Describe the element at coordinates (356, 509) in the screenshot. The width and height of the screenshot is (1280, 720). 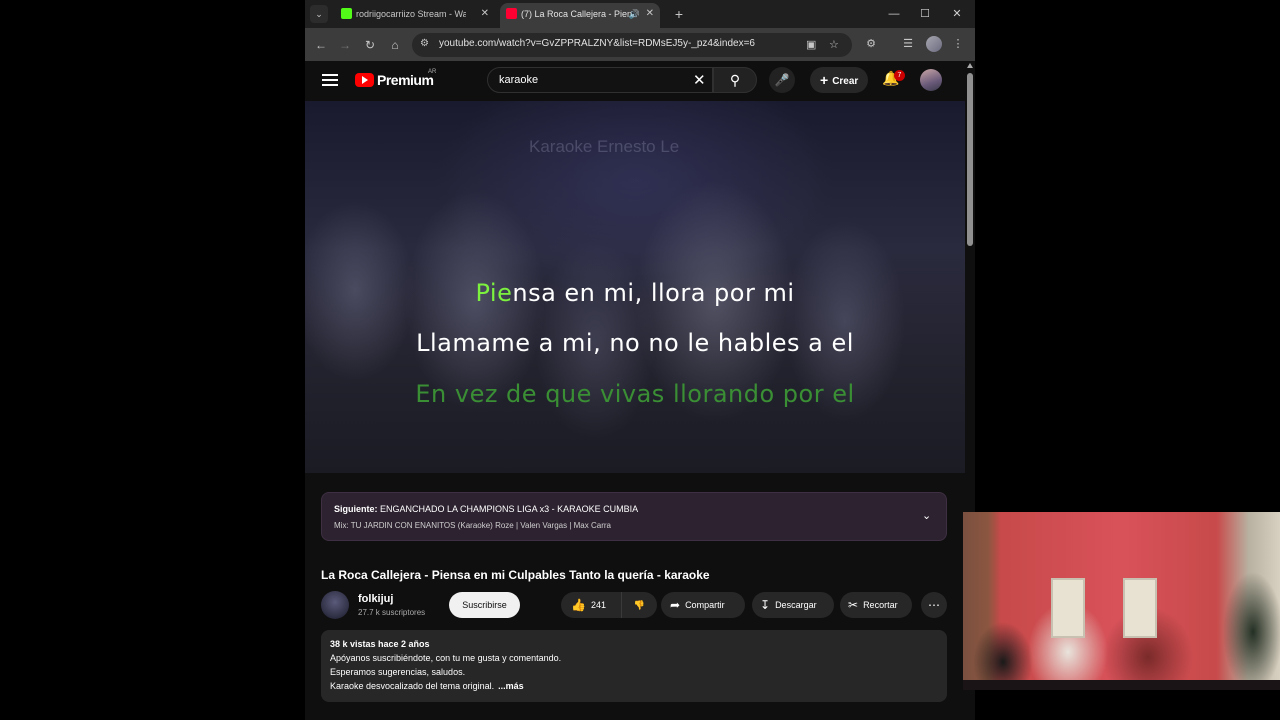
I see `up-next-label: Siguiente:` at that location.